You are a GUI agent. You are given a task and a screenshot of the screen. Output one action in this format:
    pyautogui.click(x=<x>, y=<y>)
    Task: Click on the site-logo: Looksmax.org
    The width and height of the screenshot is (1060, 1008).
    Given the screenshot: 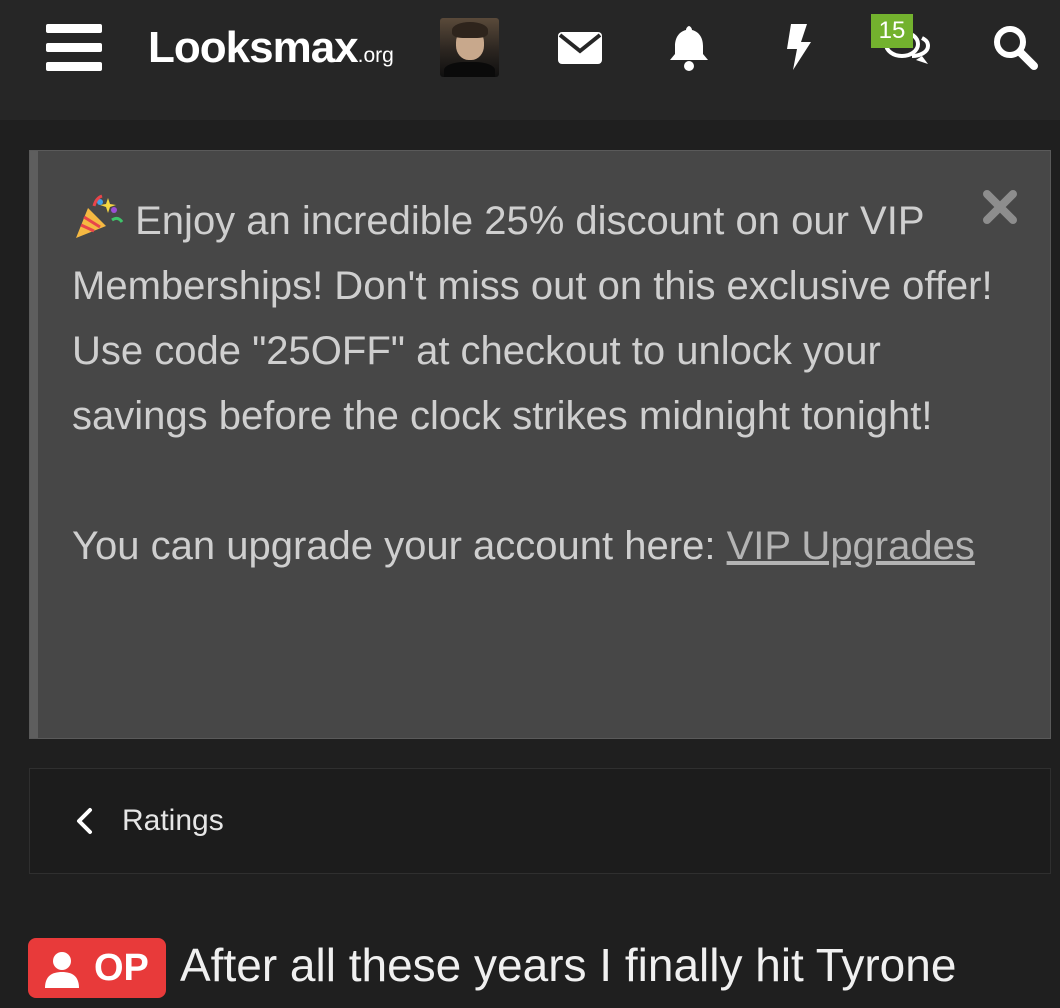 What is the action you would take?
    pyautogui.click(x=271, y=52)
    